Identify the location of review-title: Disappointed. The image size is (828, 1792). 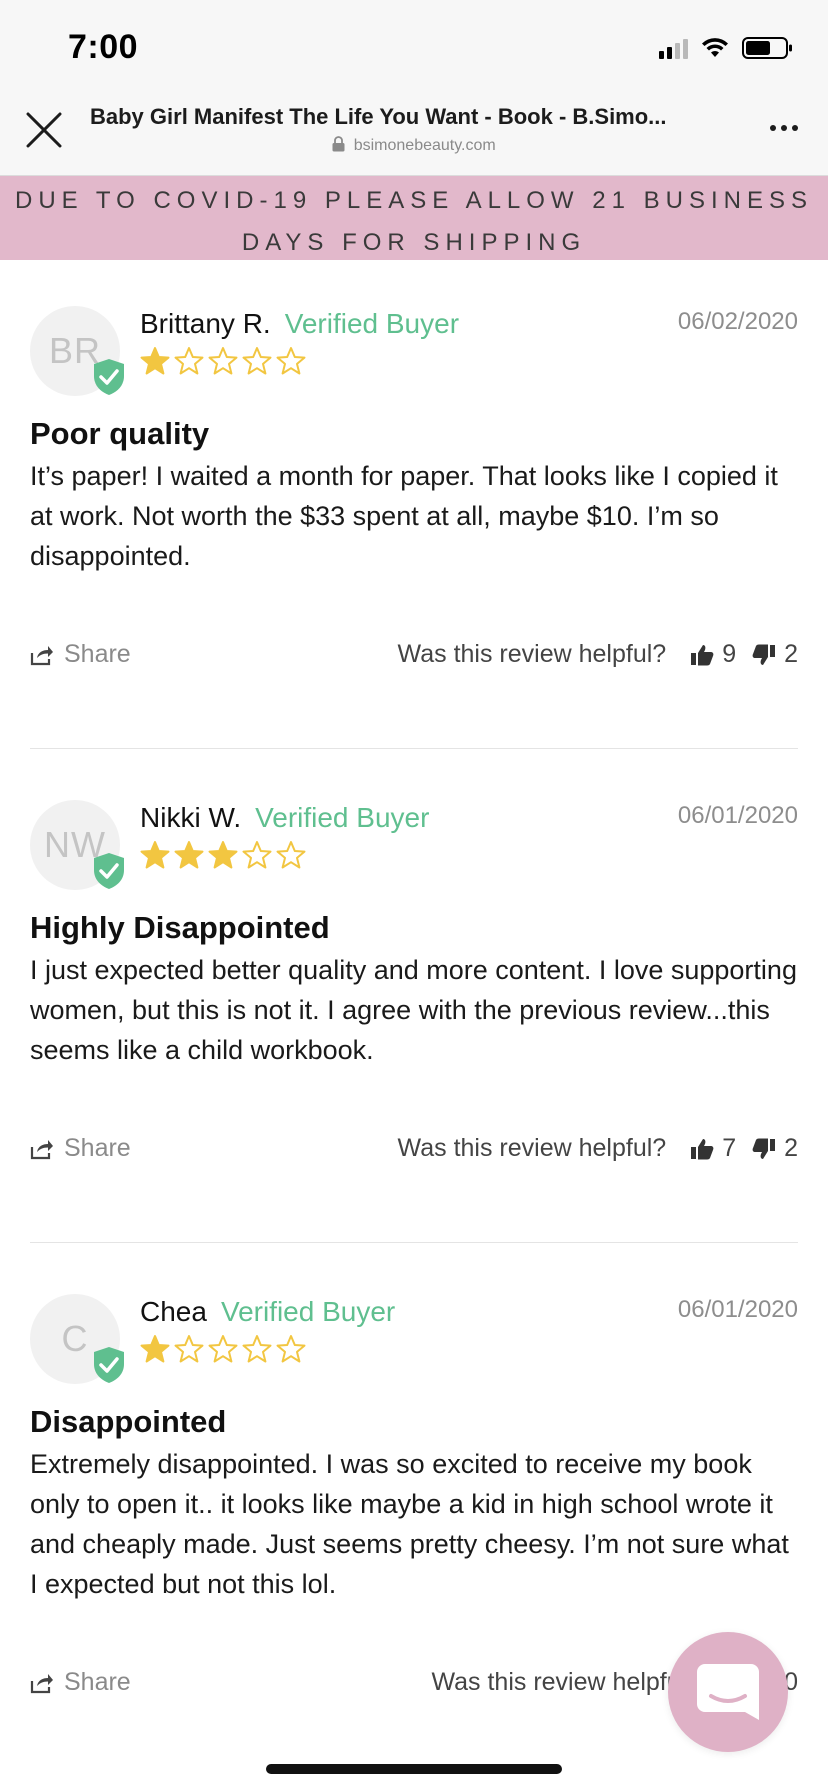
(128, 1421).